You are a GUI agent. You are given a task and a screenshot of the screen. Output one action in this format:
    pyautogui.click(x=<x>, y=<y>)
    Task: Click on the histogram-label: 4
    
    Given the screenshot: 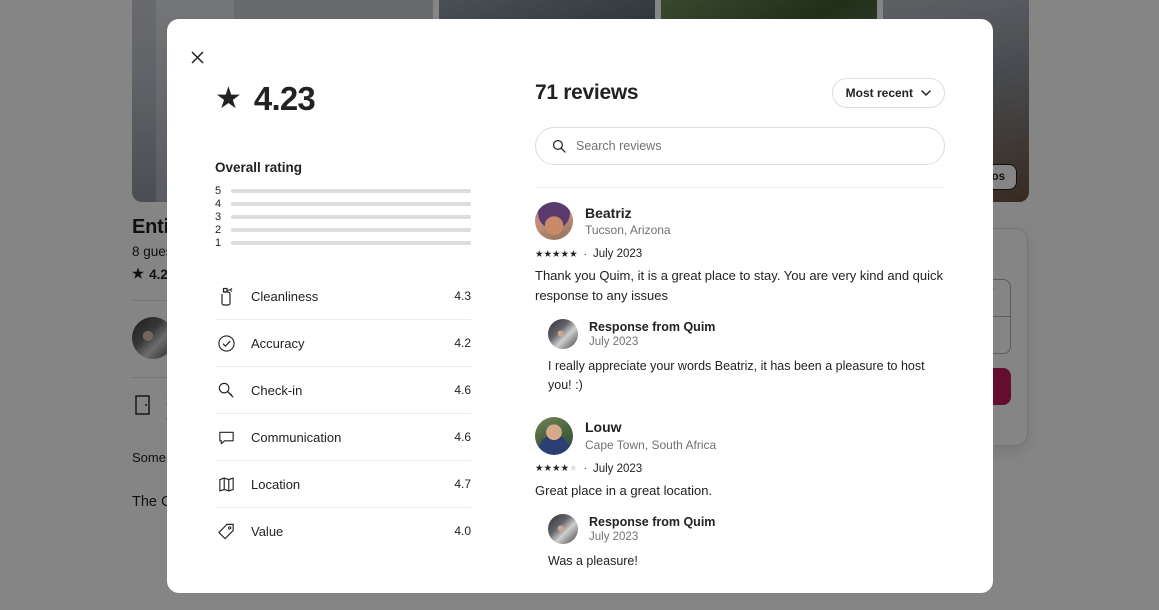 What is the action you would take?
    pyautogui.click(x=218, y=204)
    